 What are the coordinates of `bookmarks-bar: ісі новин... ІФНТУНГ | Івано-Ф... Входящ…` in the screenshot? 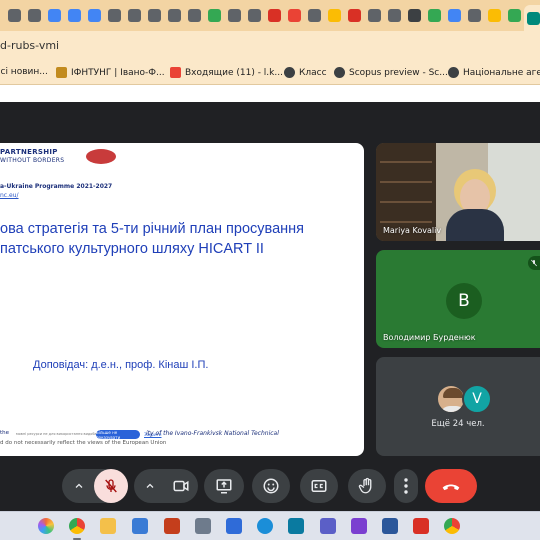 It's located at (270, 73).